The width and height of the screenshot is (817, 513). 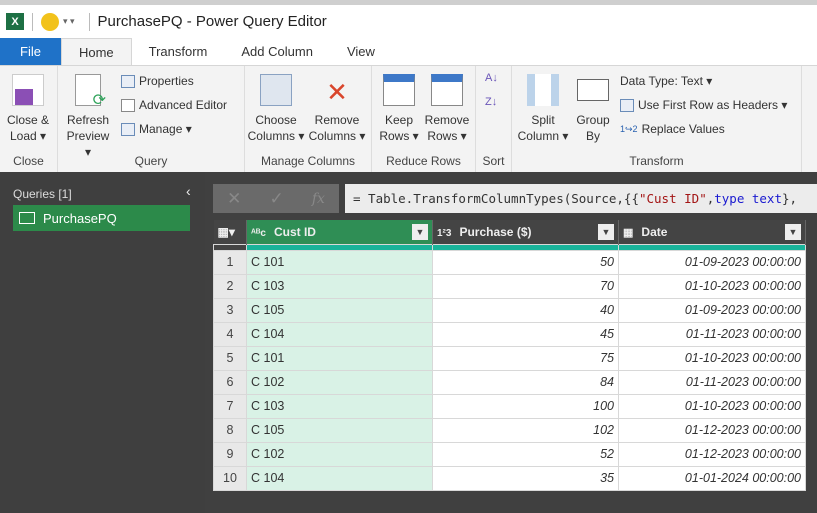 I want to click on row-number: 2, so click(x=230, y=286).